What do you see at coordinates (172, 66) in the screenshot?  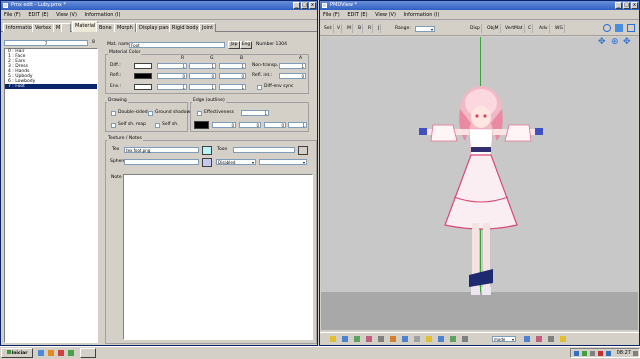 I see `diff-r: 1` at bounding box center [172, 66].